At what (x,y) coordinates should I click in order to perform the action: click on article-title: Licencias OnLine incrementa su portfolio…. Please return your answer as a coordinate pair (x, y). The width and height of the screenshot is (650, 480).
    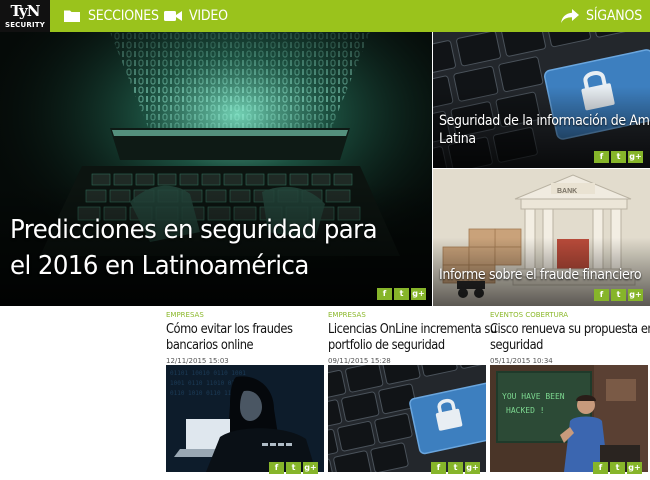
    Looking at the image, I should click on (412, 338).